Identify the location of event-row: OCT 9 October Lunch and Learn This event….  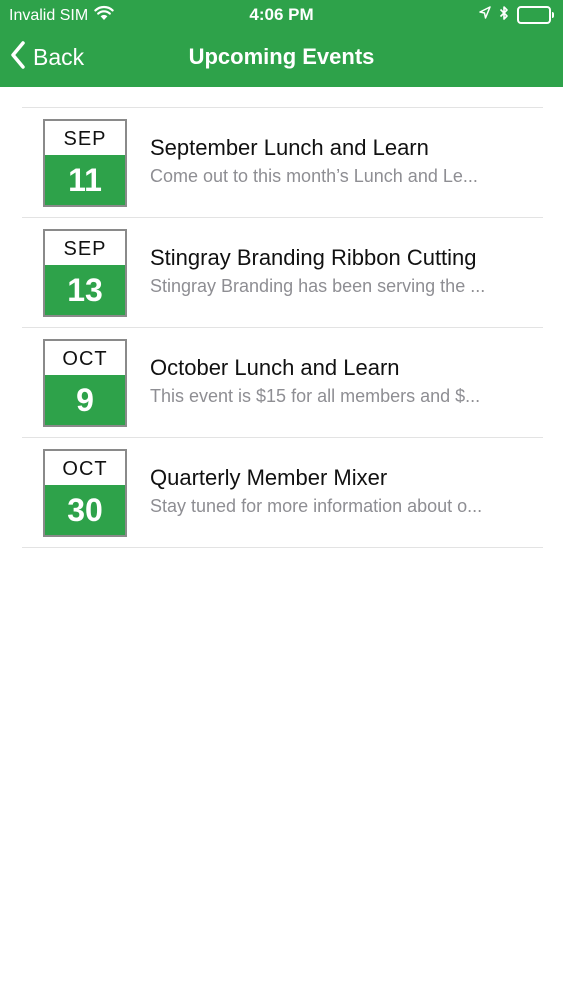
(282, 383).